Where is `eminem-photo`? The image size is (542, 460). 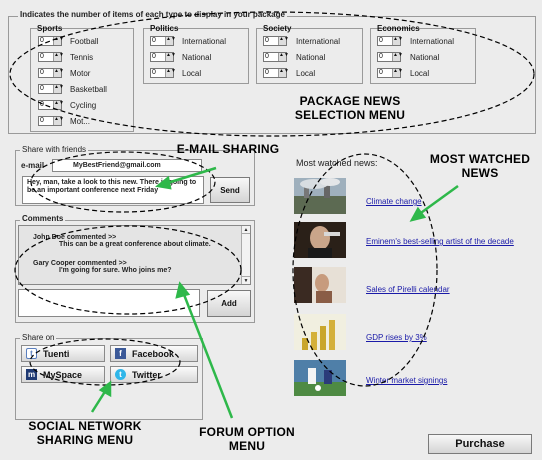 eminem-photo is located at coordinates (320, 240).